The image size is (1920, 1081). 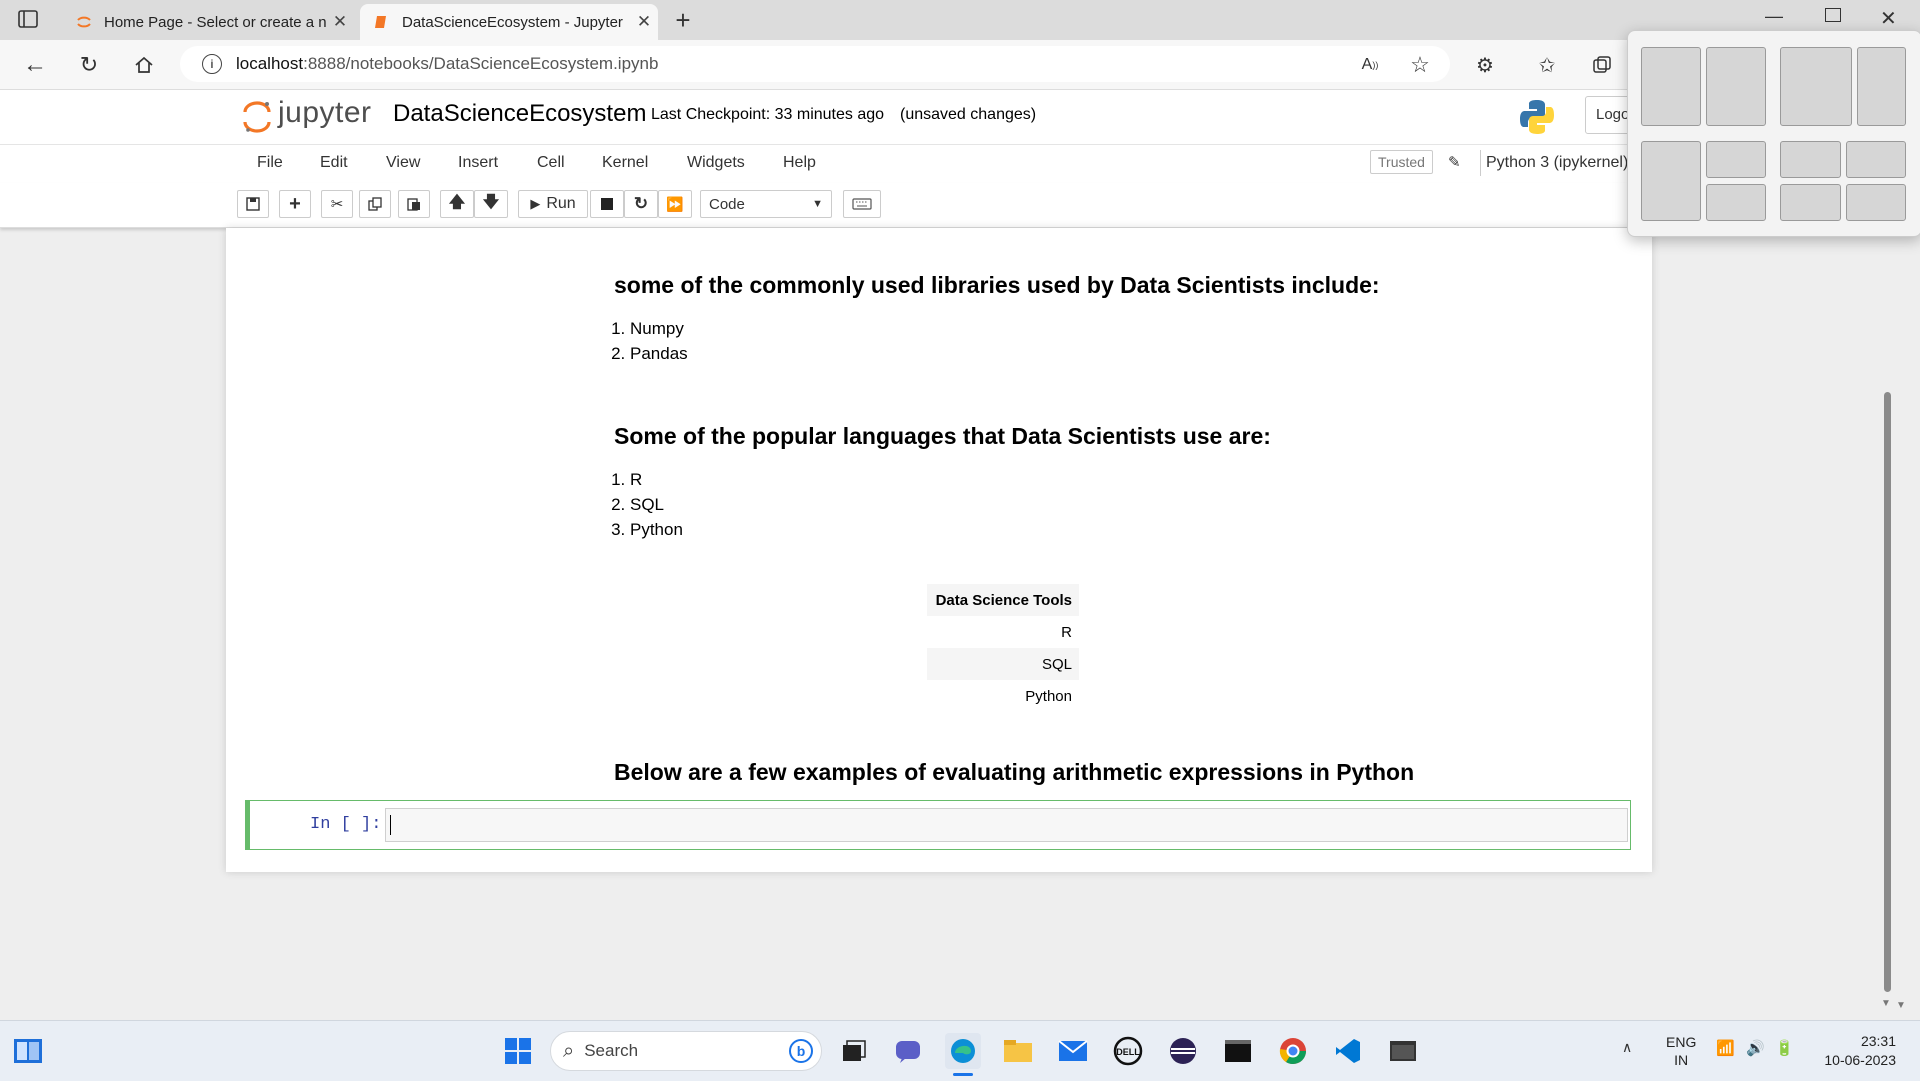 I want to click on checkpoint-status: Last Checkpoint: 33 minutes ago, so click(x=768, y=114).